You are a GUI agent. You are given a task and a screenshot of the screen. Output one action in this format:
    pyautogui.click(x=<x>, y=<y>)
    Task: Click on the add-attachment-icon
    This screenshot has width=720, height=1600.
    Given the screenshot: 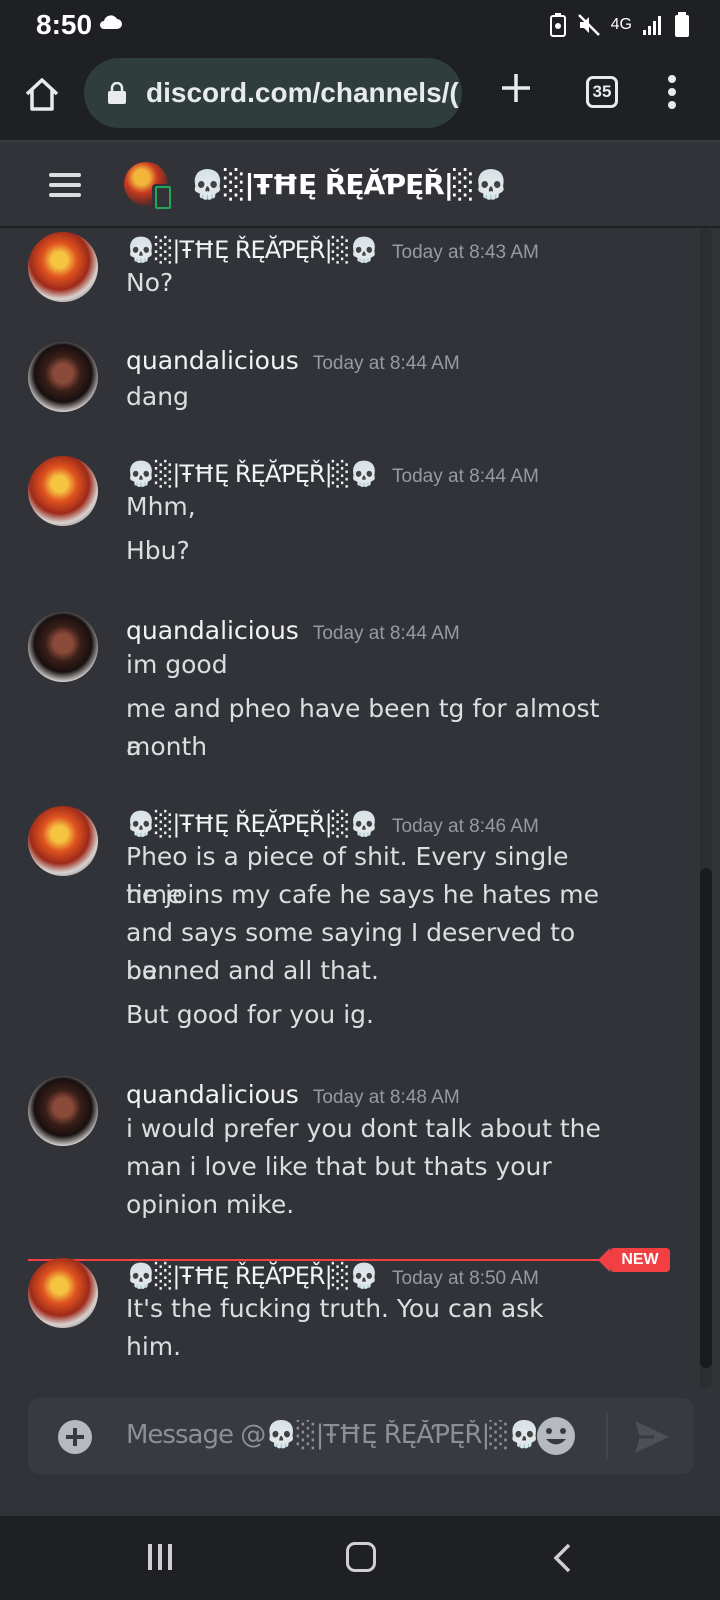 What is the action you would take?
    pyautogui.click(x=75, y=1437)
    